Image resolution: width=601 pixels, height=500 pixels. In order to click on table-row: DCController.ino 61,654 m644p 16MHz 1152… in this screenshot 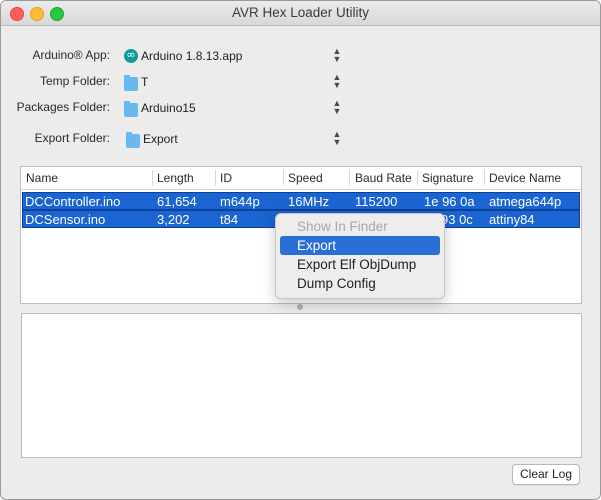, I will do `click(301, 201)`.